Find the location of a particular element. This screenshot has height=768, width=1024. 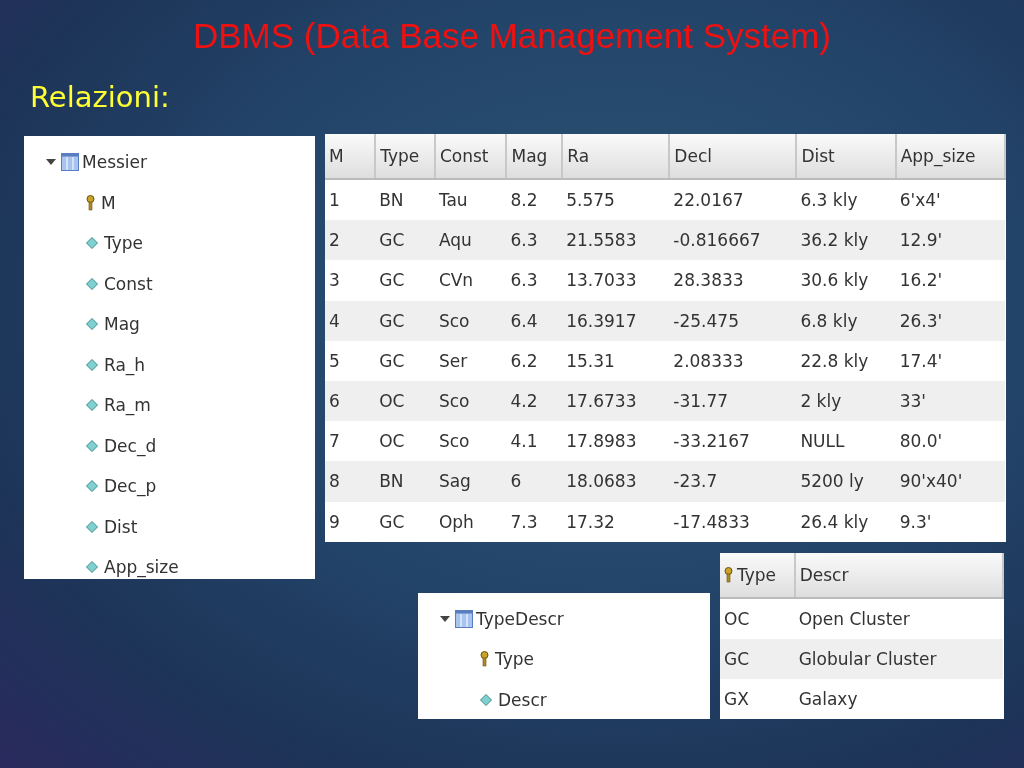

field-name: M is located at coordinates (108, 202).